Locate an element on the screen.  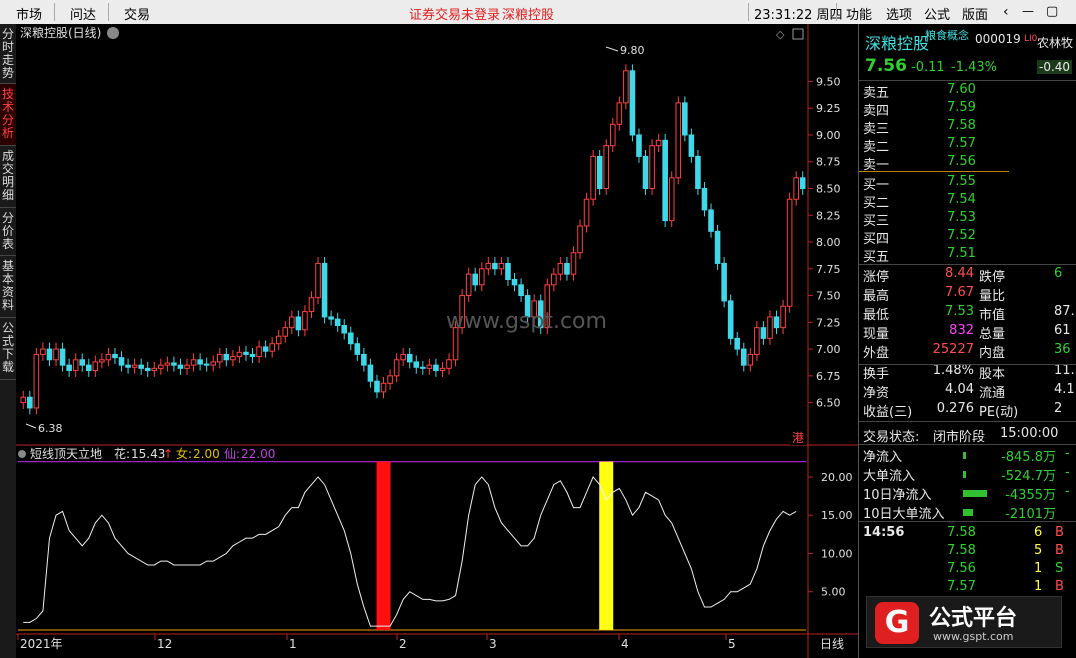
indicator-name: 短线顶天立地 is located at coordinates (66, 453).